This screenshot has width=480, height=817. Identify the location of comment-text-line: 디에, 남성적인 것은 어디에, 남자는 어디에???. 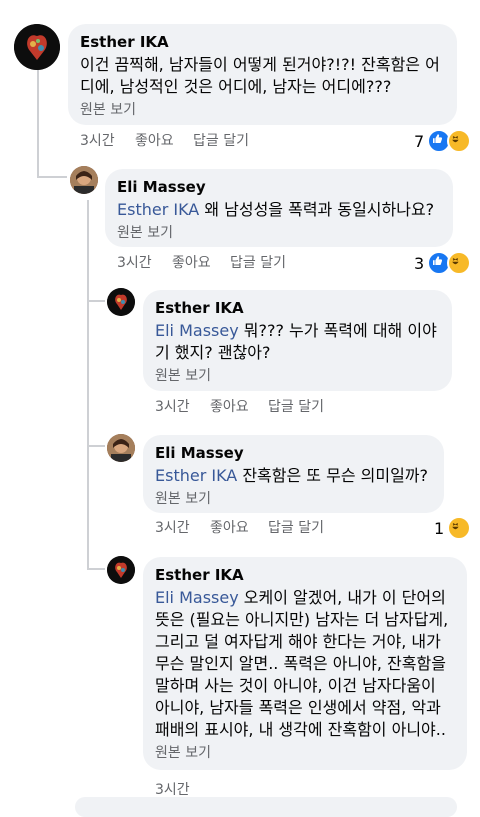
(236, 86).